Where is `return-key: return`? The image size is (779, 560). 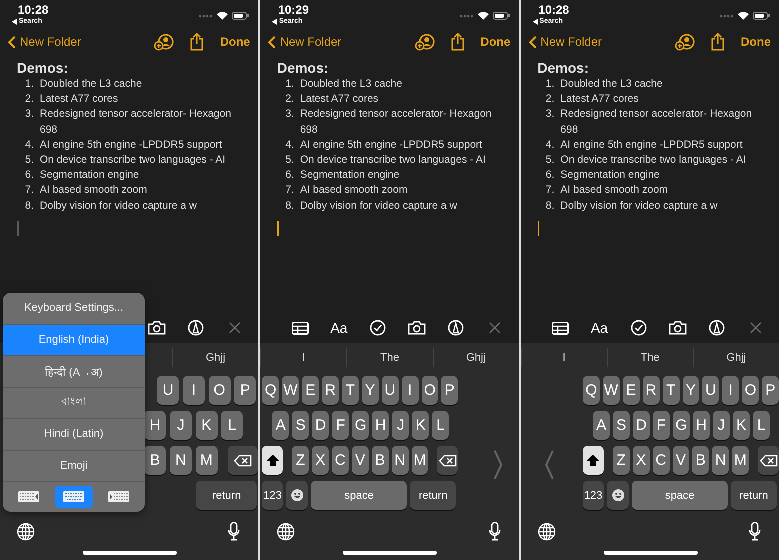
return-key: return is located at coordinates (754, 495).